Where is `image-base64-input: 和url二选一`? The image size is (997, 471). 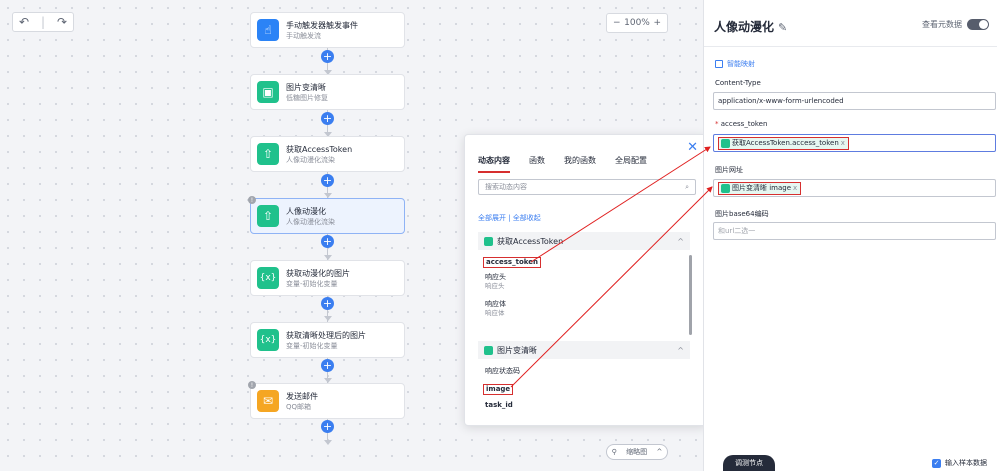 image-base64-input: 和url二选一 is located at coordinates (854, 231).